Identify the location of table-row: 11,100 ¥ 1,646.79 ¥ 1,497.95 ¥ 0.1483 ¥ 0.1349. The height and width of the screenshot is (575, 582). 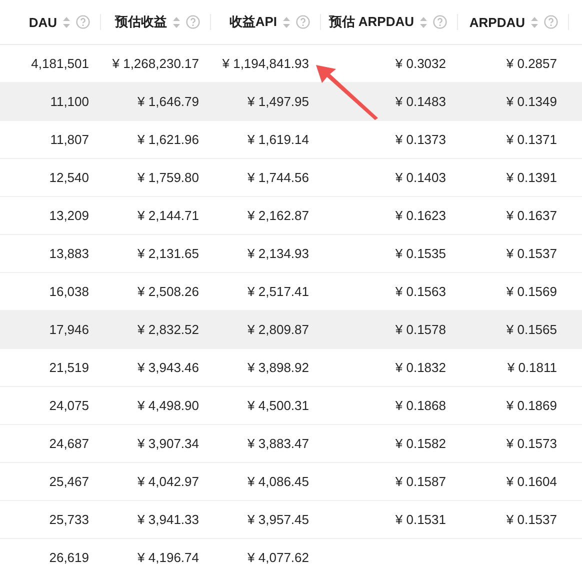
(291, 102).